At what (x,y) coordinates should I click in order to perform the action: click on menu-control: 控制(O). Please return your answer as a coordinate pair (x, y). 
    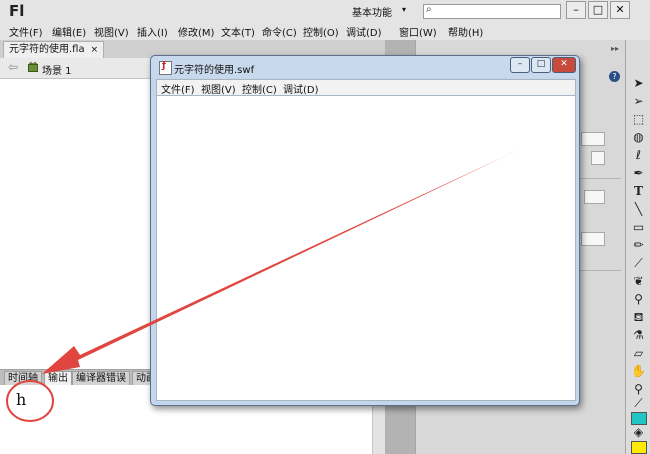
    Looking at the image, I should click on (321, 31).